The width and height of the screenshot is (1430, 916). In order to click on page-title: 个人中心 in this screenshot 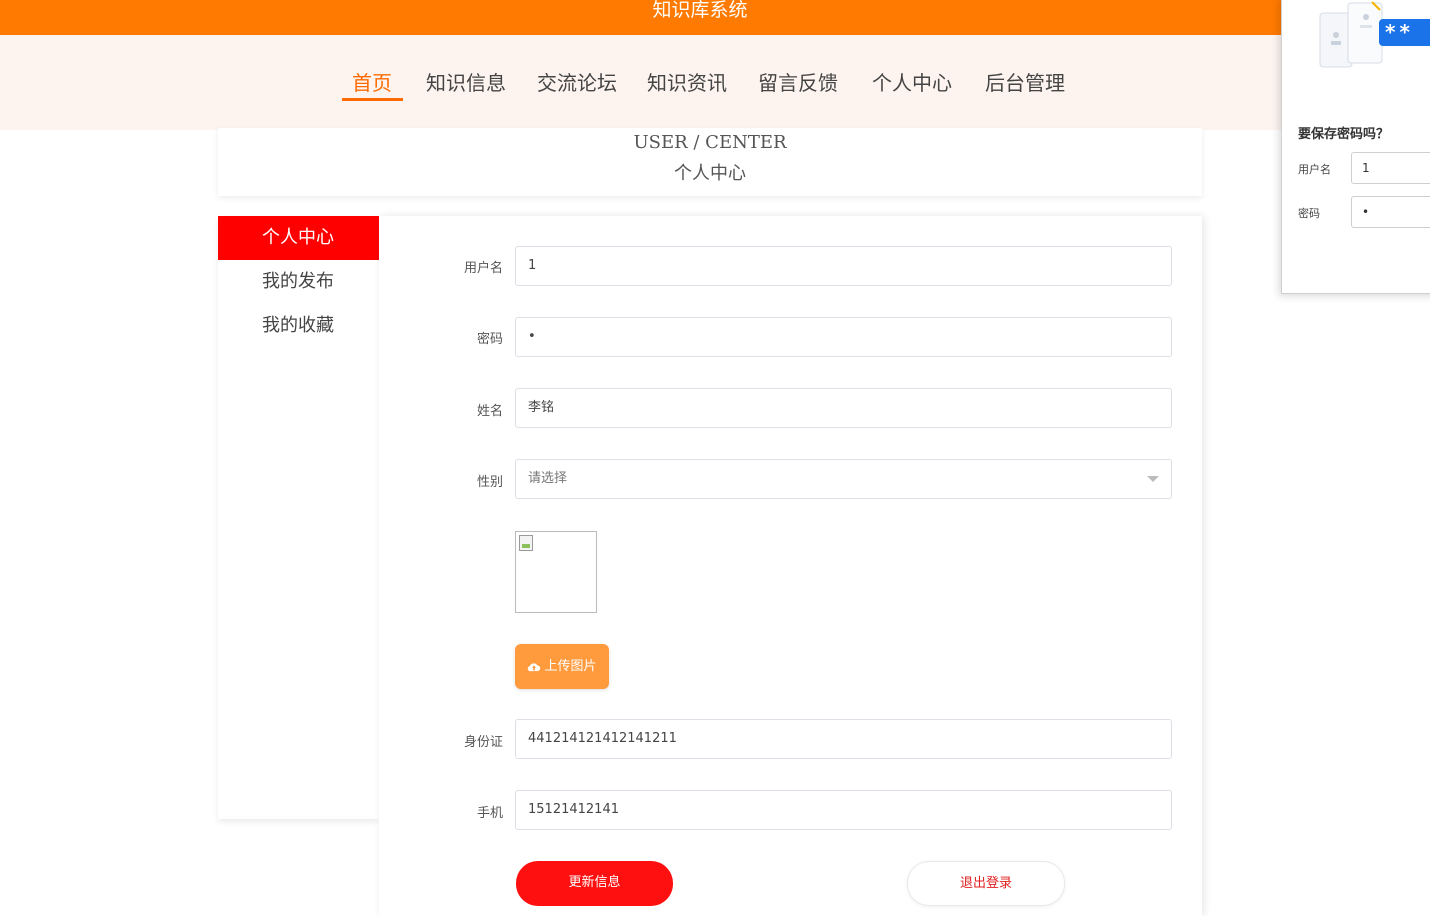, I will do `click(710, 173)`.